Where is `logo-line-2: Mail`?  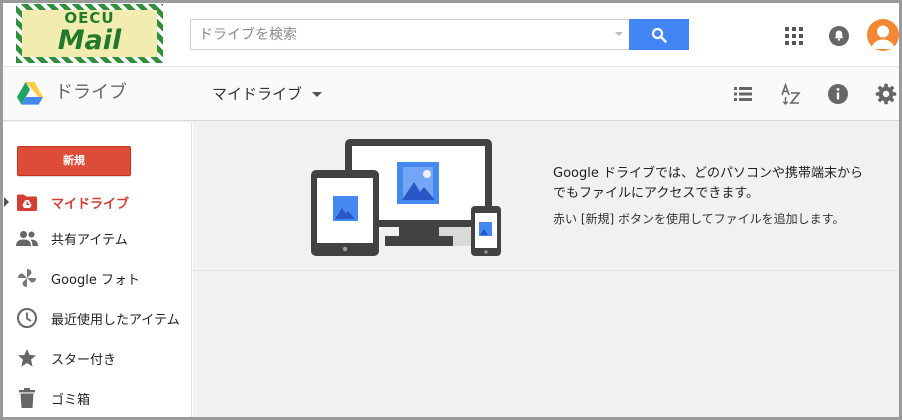 logo-line-2: Mail is located at coordinates (89, 40).